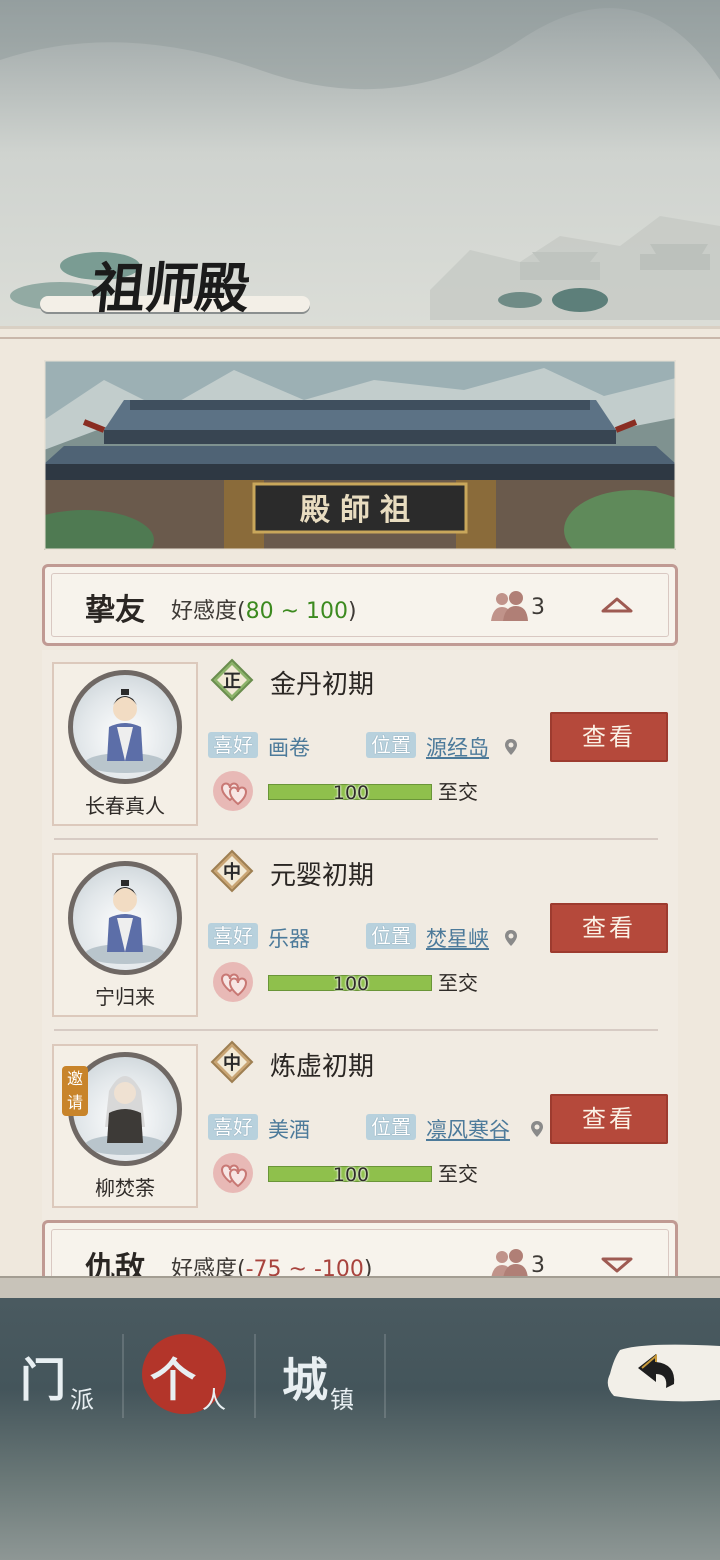 This screenshot has width=720, height=1560. Describe the element at coordinates (320, 1376) in the screenshot. I see `nav-city: 城 镇` at that location.